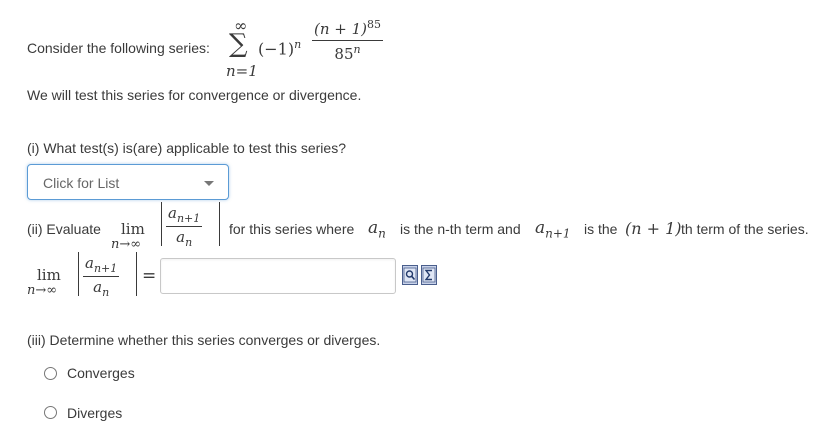 The image size is (825, 442). I want to click on converges-label: Converges, so click(101, 373).